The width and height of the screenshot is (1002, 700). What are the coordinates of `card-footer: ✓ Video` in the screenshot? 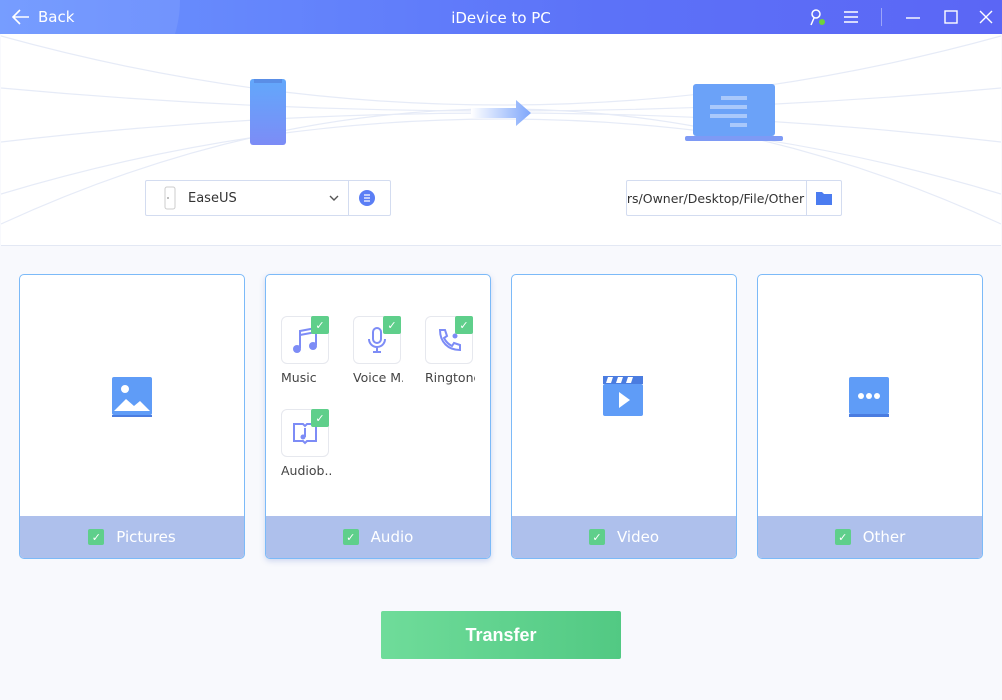 It's located at (624, 537).